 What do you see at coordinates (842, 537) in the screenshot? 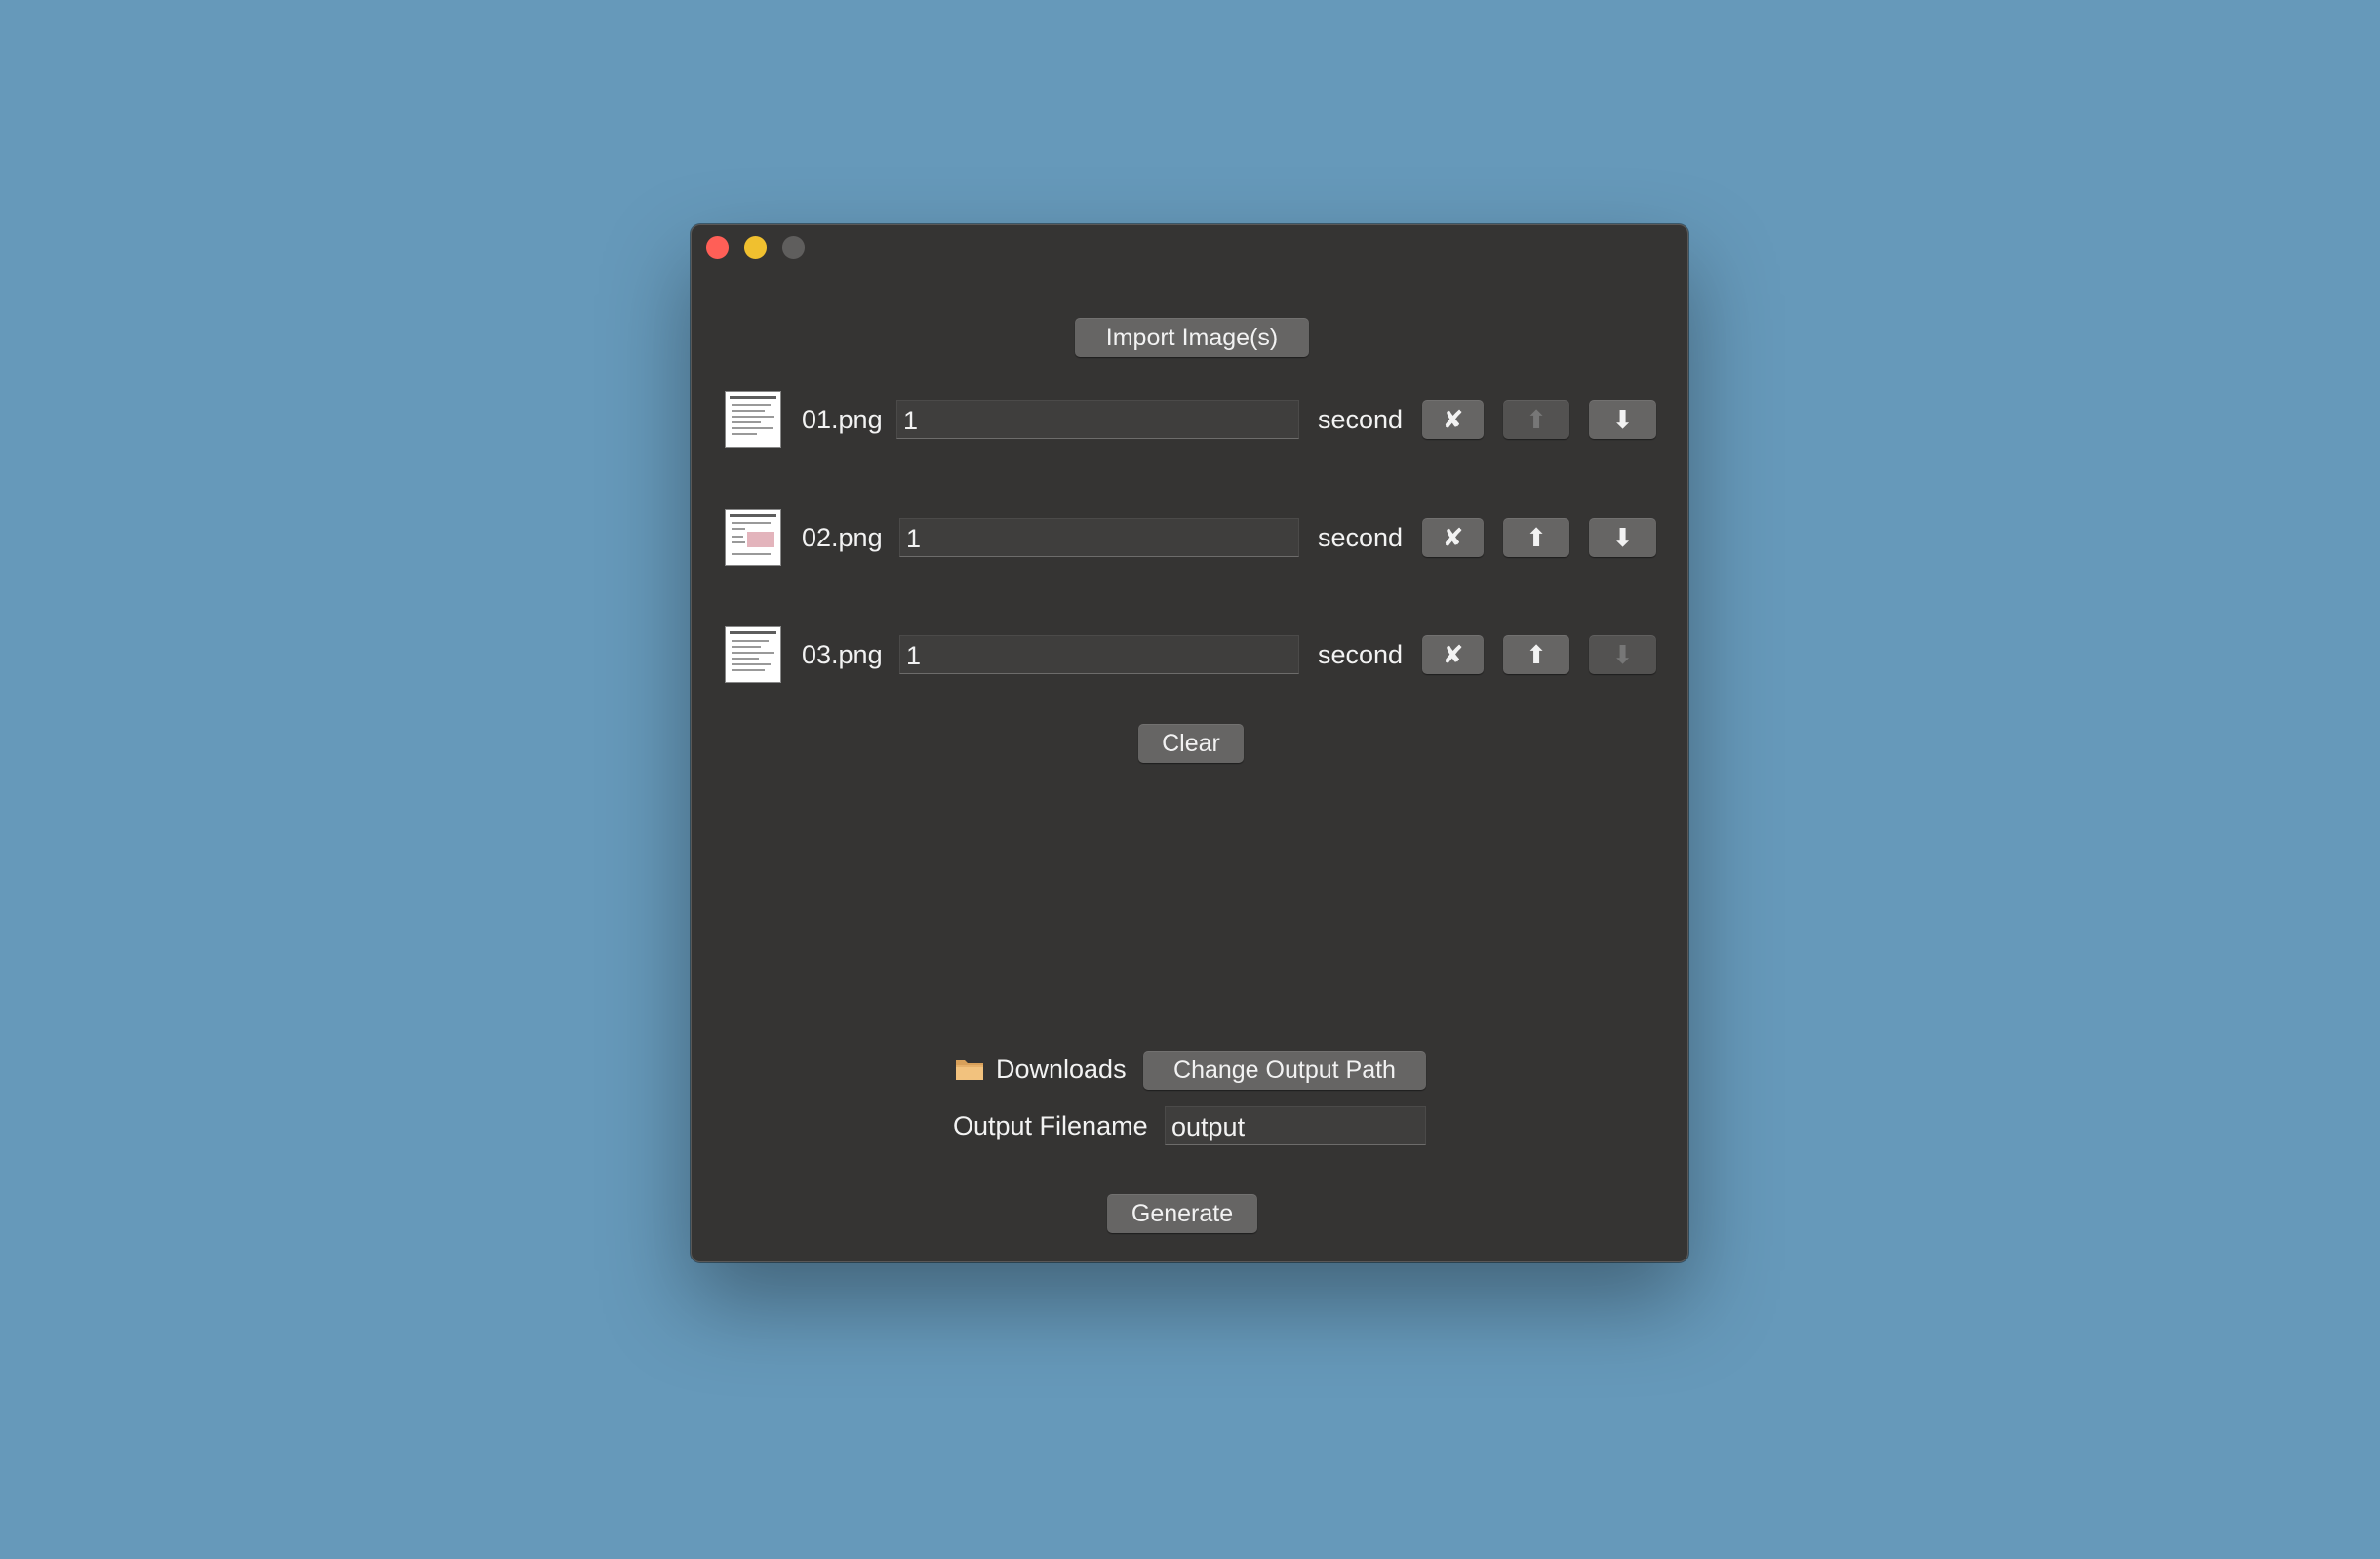
I see `image-filename: 02.png` at bounding box center [842, 537].